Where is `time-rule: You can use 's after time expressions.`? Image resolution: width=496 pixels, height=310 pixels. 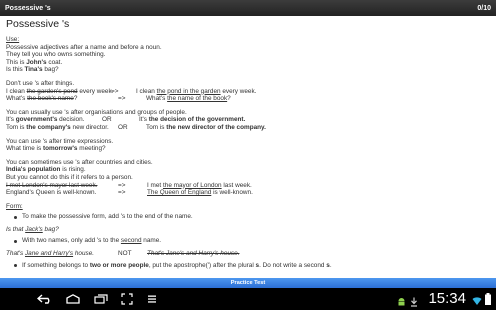 time-rule: You can use 's after time expressions. is located at coordinates (60, 141).